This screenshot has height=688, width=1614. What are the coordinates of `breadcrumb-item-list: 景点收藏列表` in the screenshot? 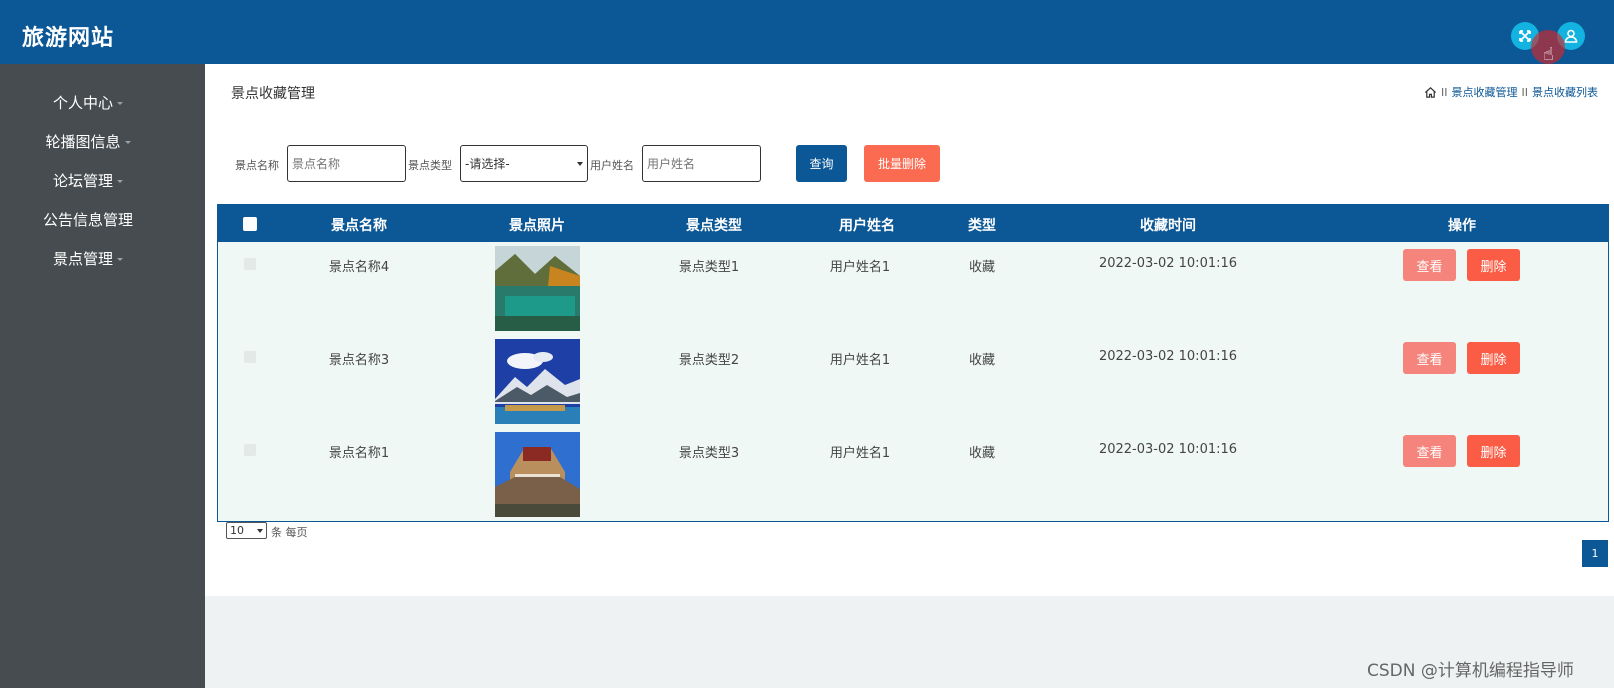 It's located at (1565, 92).